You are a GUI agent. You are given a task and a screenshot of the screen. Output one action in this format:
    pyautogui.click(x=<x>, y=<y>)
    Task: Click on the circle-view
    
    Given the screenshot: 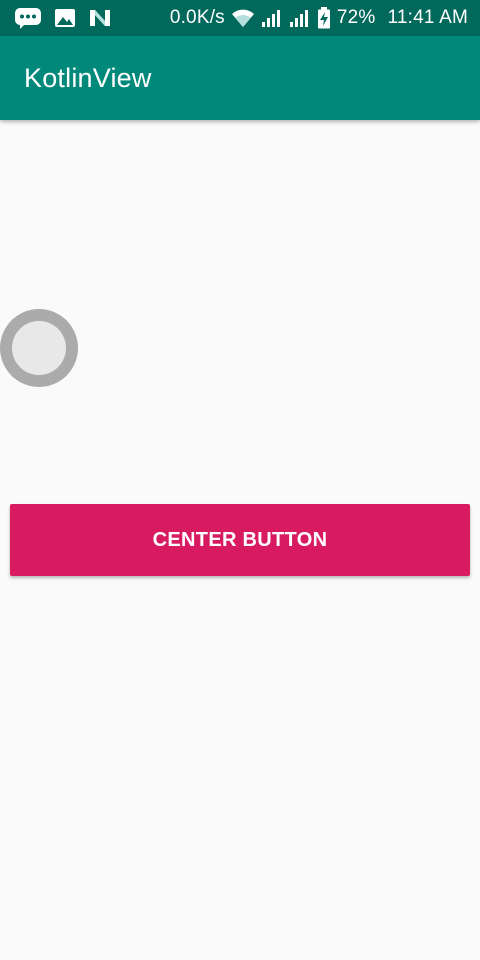 What is the action you would take?
    pyautogui.click(x=39, y=348)
    